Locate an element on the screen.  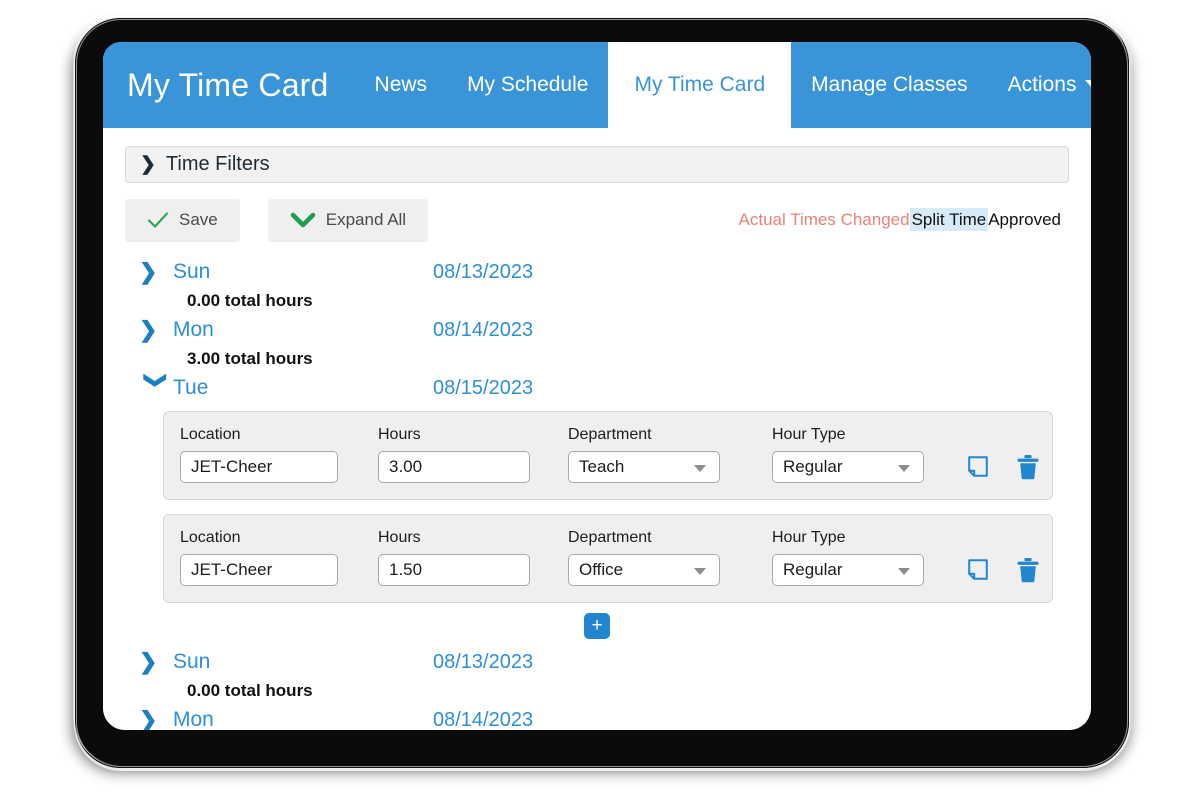
day-collapse-toggle-icon: ❯ is located at coordinates (156, 388).